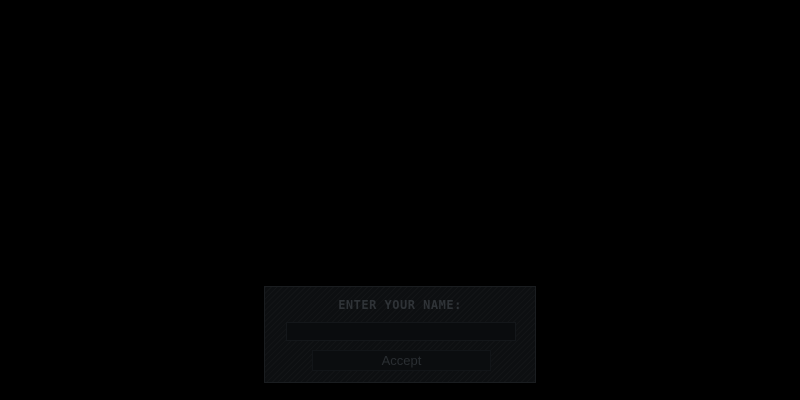 The height and width of the screenshot is (400, 800). Describe the element at coordinates (401, 360) in the screenshot. I see `accept-button: Accept` at that location.